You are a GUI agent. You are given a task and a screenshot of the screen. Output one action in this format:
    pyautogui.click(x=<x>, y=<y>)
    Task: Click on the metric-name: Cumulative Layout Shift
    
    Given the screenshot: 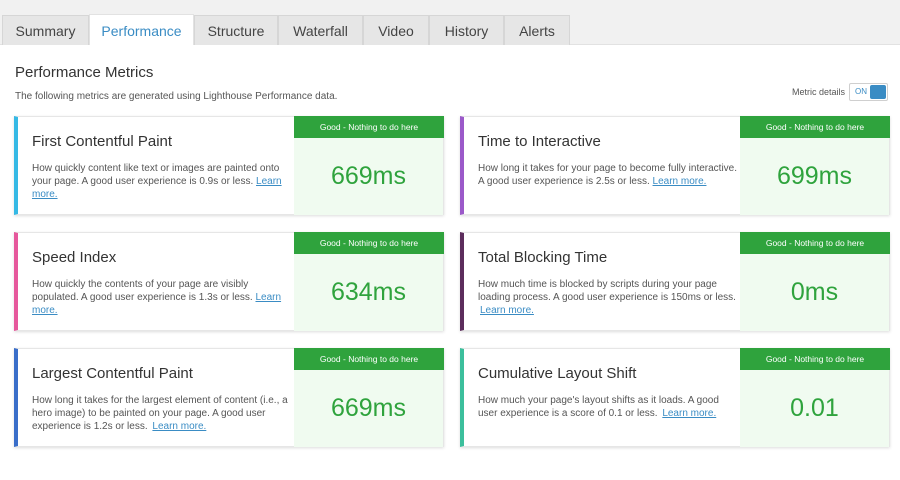 What is the action you would take?
    pyautogui.click(x=557, y=373)
    